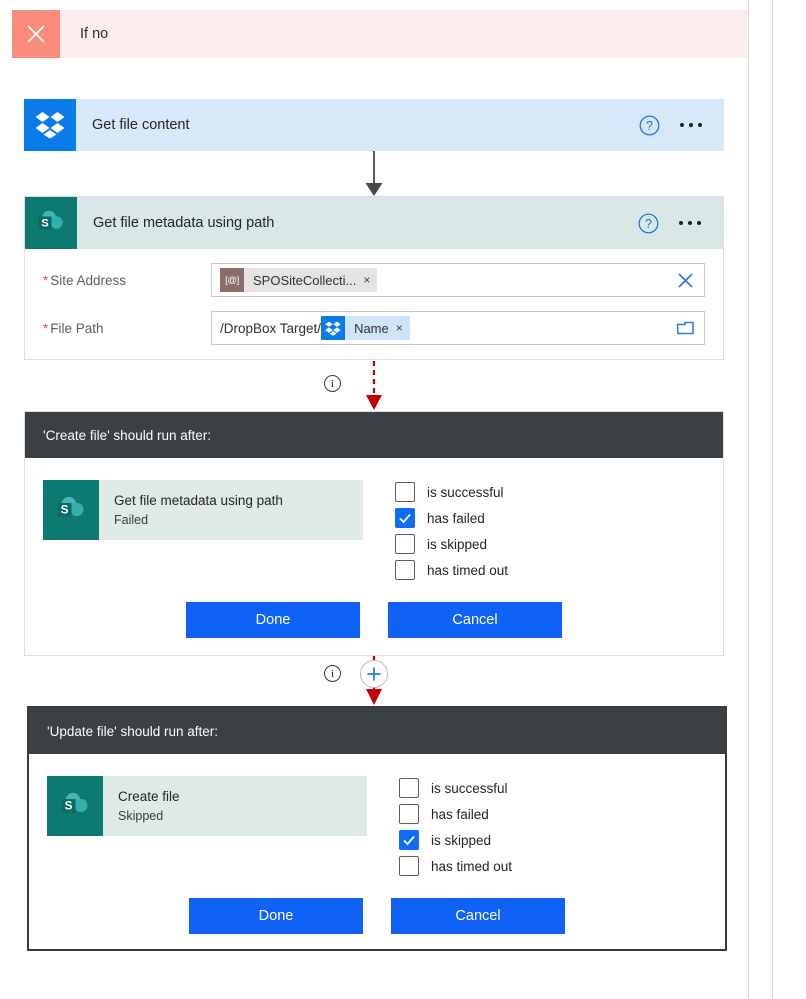 The height and width of the screenshot is (999, 806). I want to click on run-after-action-card: S Get file metadata using path Failed, so click(203, 510).